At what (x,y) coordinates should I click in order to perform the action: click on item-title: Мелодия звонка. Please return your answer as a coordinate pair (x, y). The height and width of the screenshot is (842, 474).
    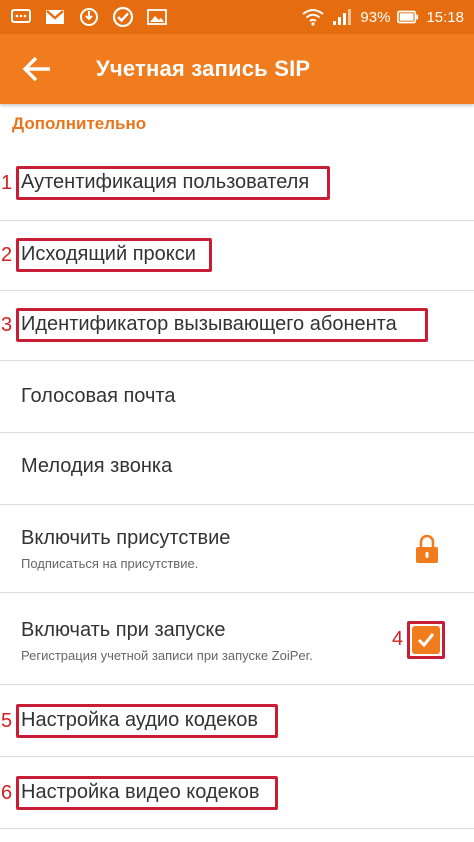
    Looking at the image, I should click on (97, 466).